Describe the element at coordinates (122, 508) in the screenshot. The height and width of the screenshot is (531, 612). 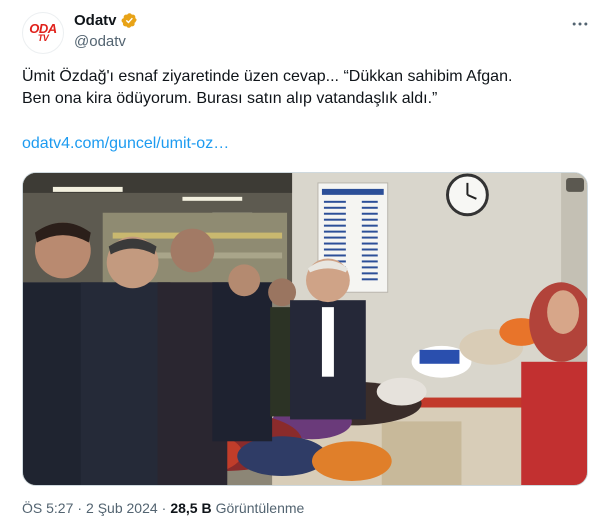
I see `tweet-date: 2 Şub 2024` at that location.